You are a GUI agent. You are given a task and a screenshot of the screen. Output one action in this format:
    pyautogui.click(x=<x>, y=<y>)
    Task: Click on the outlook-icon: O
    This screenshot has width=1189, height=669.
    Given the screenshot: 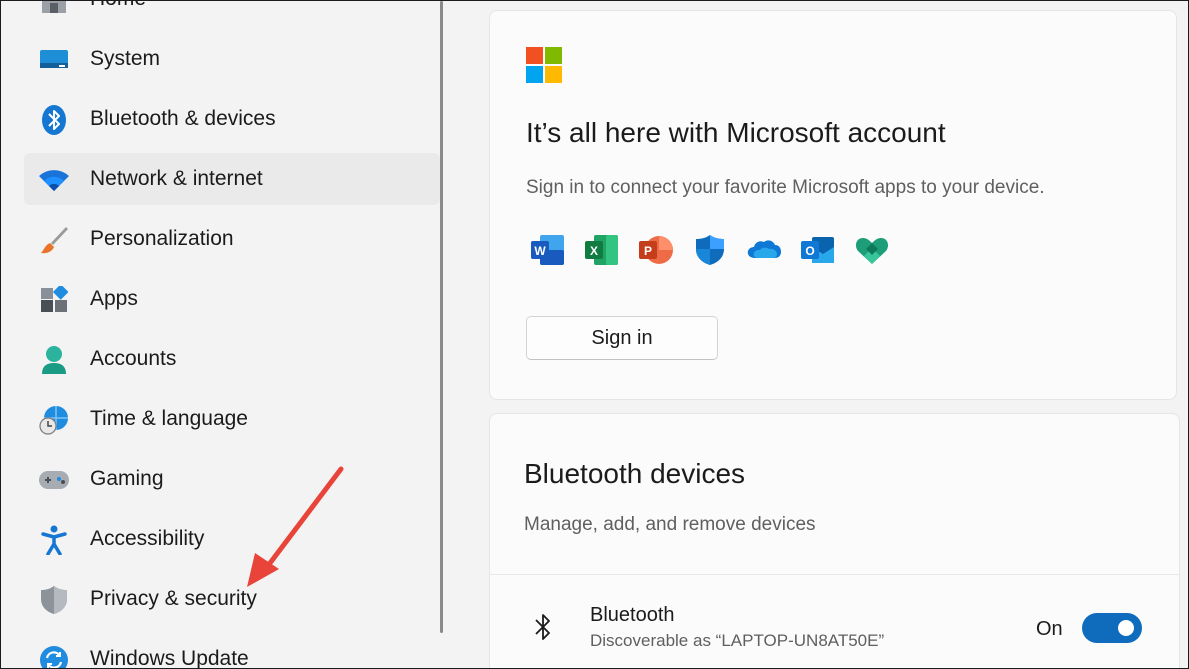 What is the action you would take?
    pyautogui.click(x=818, y=250)
    